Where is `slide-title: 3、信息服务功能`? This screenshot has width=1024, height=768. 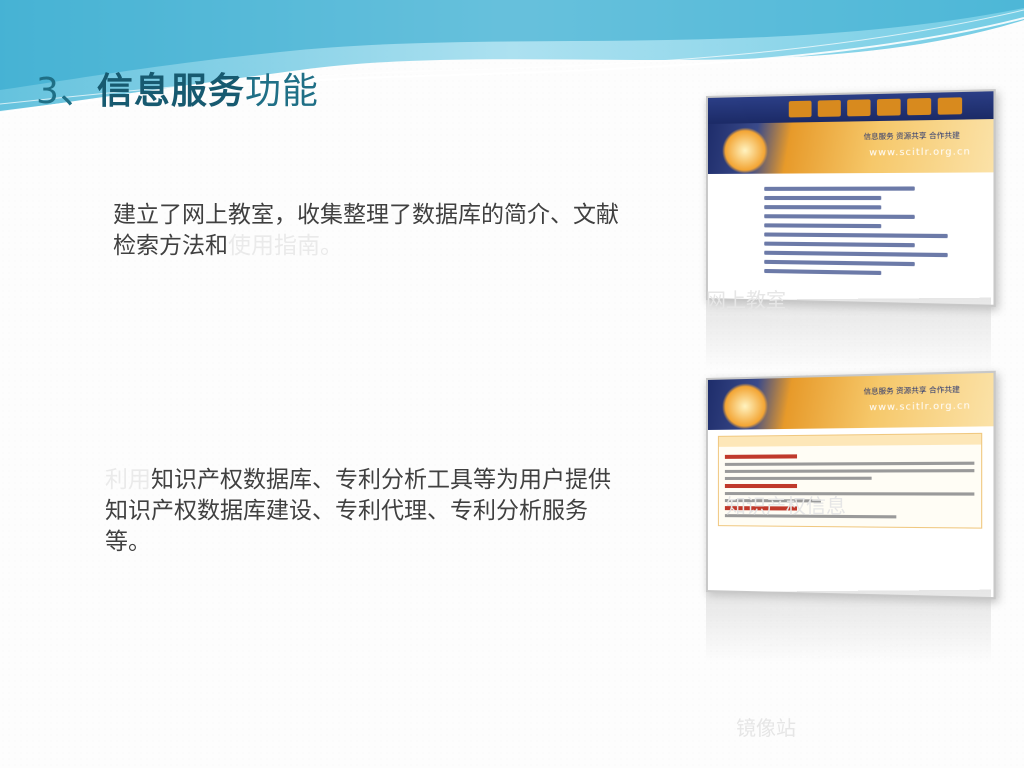 slide-title: 3、信息服务功能 is located at coordinates (177, 88).